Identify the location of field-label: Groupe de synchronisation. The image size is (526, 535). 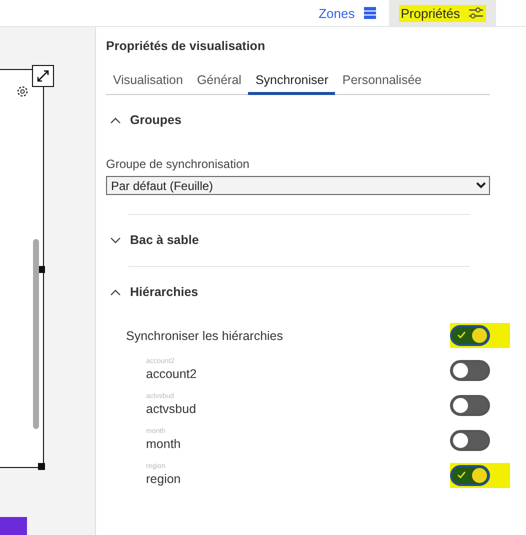
(178, 164).